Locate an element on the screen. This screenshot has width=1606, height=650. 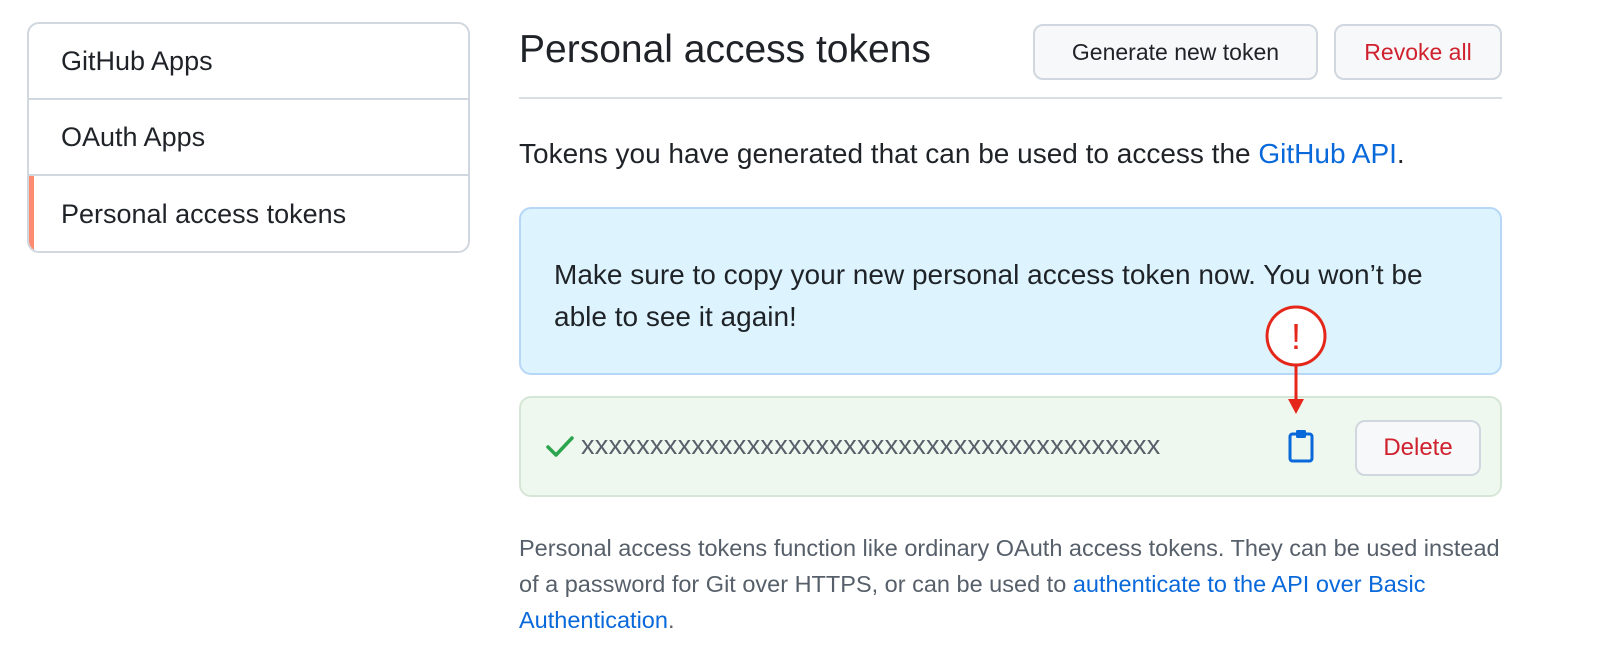
sidebar-item-label: OAuth Apps is located at coordinates (133, 136).